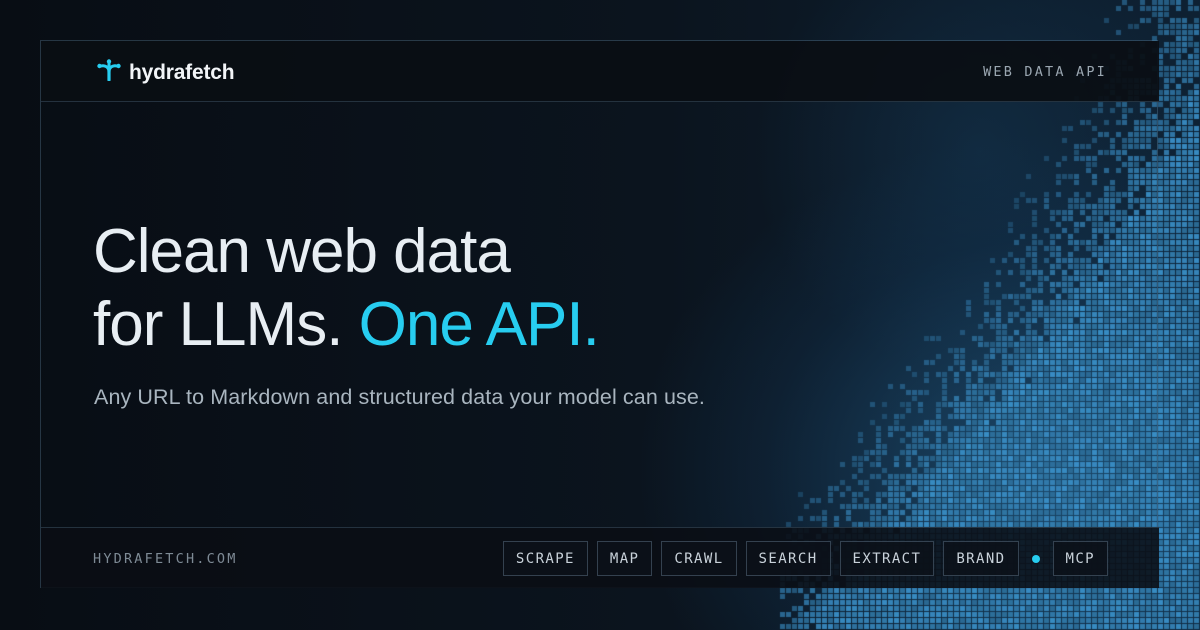 The height and width of the screenshot is (630, 1200). I want to click on brand-name: hydrafetch, so click(182, 72).